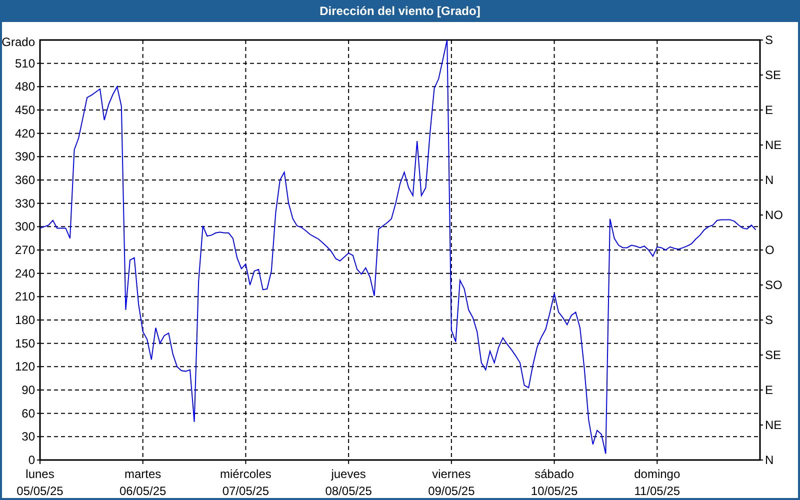 This screenshot has height=500, width=800. I want to click on y-axis-label: 270, so click(24, 250).